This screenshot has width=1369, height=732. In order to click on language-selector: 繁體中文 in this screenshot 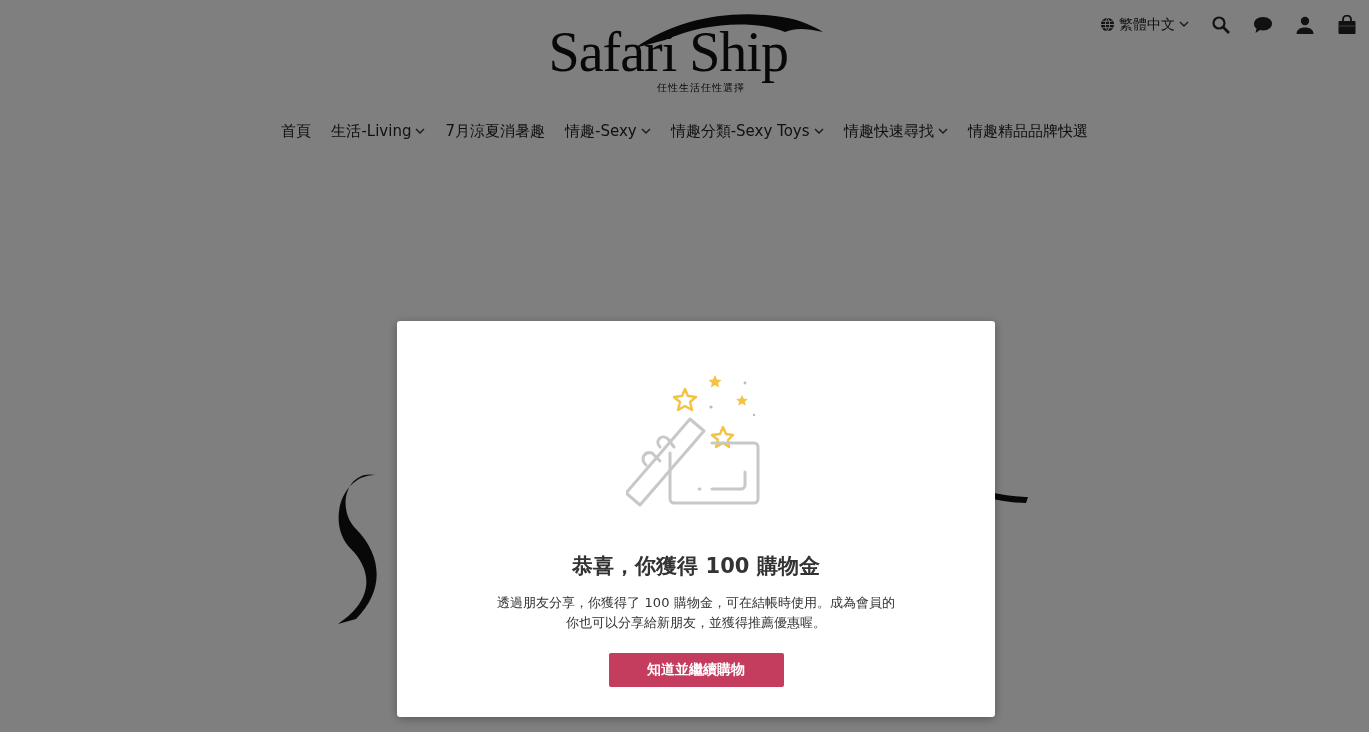, I will do `click(1144, 24)`.